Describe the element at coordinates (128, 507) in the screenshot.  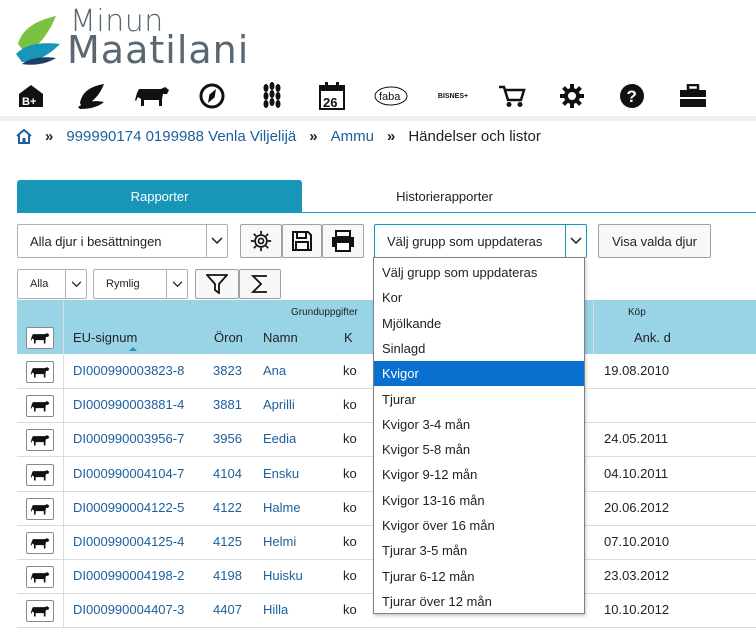
I see `eu-signum-link: DI000990004122-5` at that location.